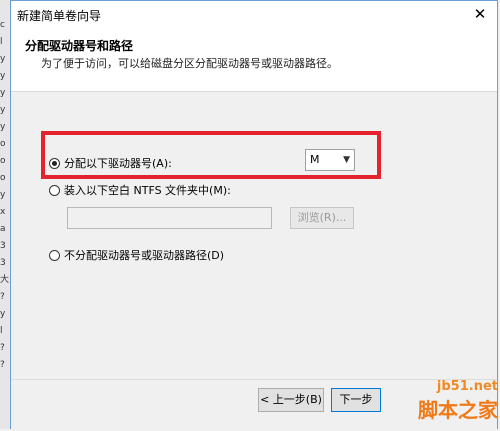 Image resolution: width=500 pixels, height=431 pixels. What do you see at coordinates (346, 160) in the screenshot?
I see `chevron-down-icon: ▼` at bounding box center [346, 160].